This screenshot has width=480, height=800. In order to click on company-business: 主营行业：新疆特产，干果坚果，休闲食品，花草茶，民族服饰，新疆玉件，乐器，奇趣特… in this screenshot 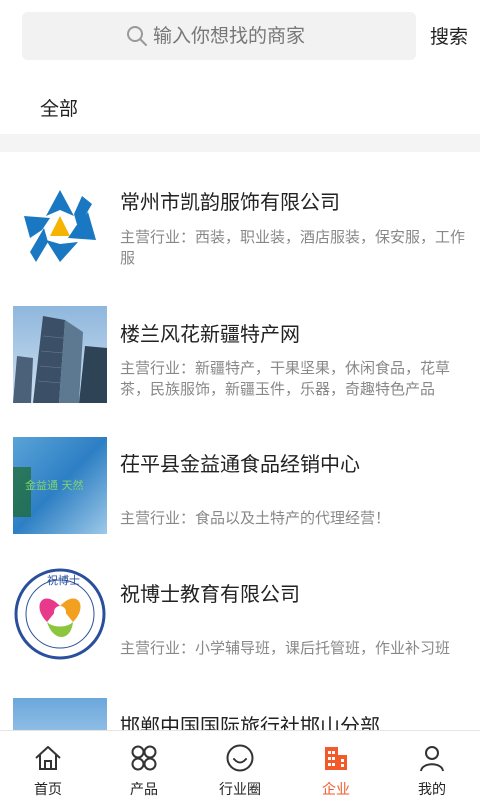, I will do `click(285, 378)`.